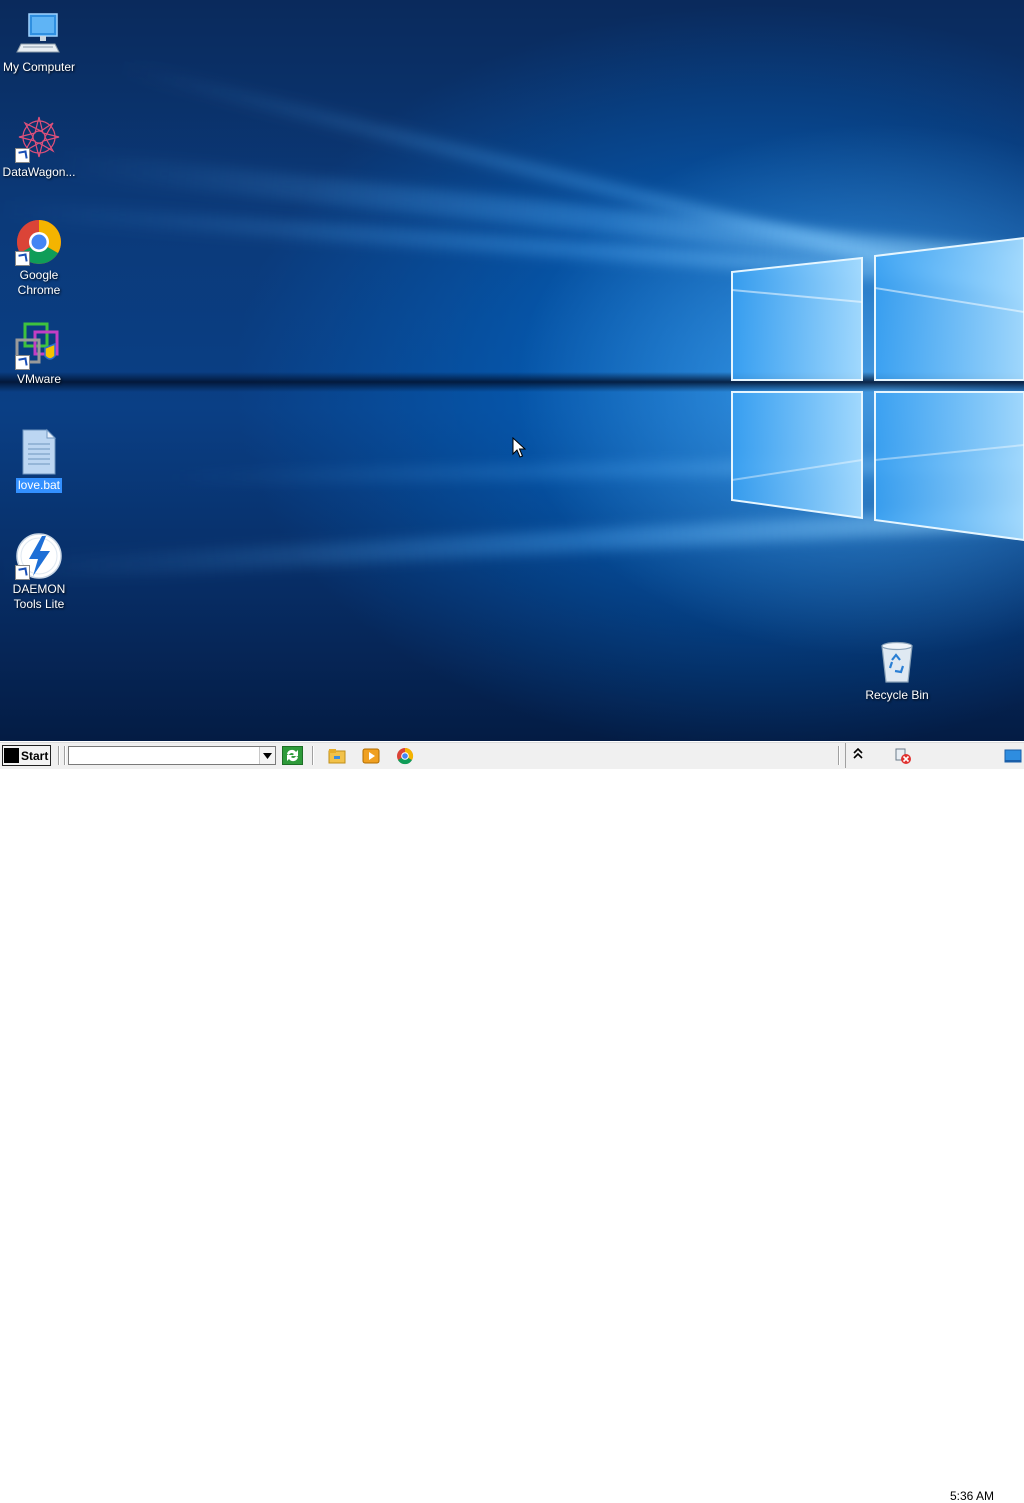 The height and width of the screenshot is (1503, 1024). What do you see at coordinates (39, 67) in the screenshot?
I see `desktop-icon-label: My Computer` at bounding box center [39, 67].